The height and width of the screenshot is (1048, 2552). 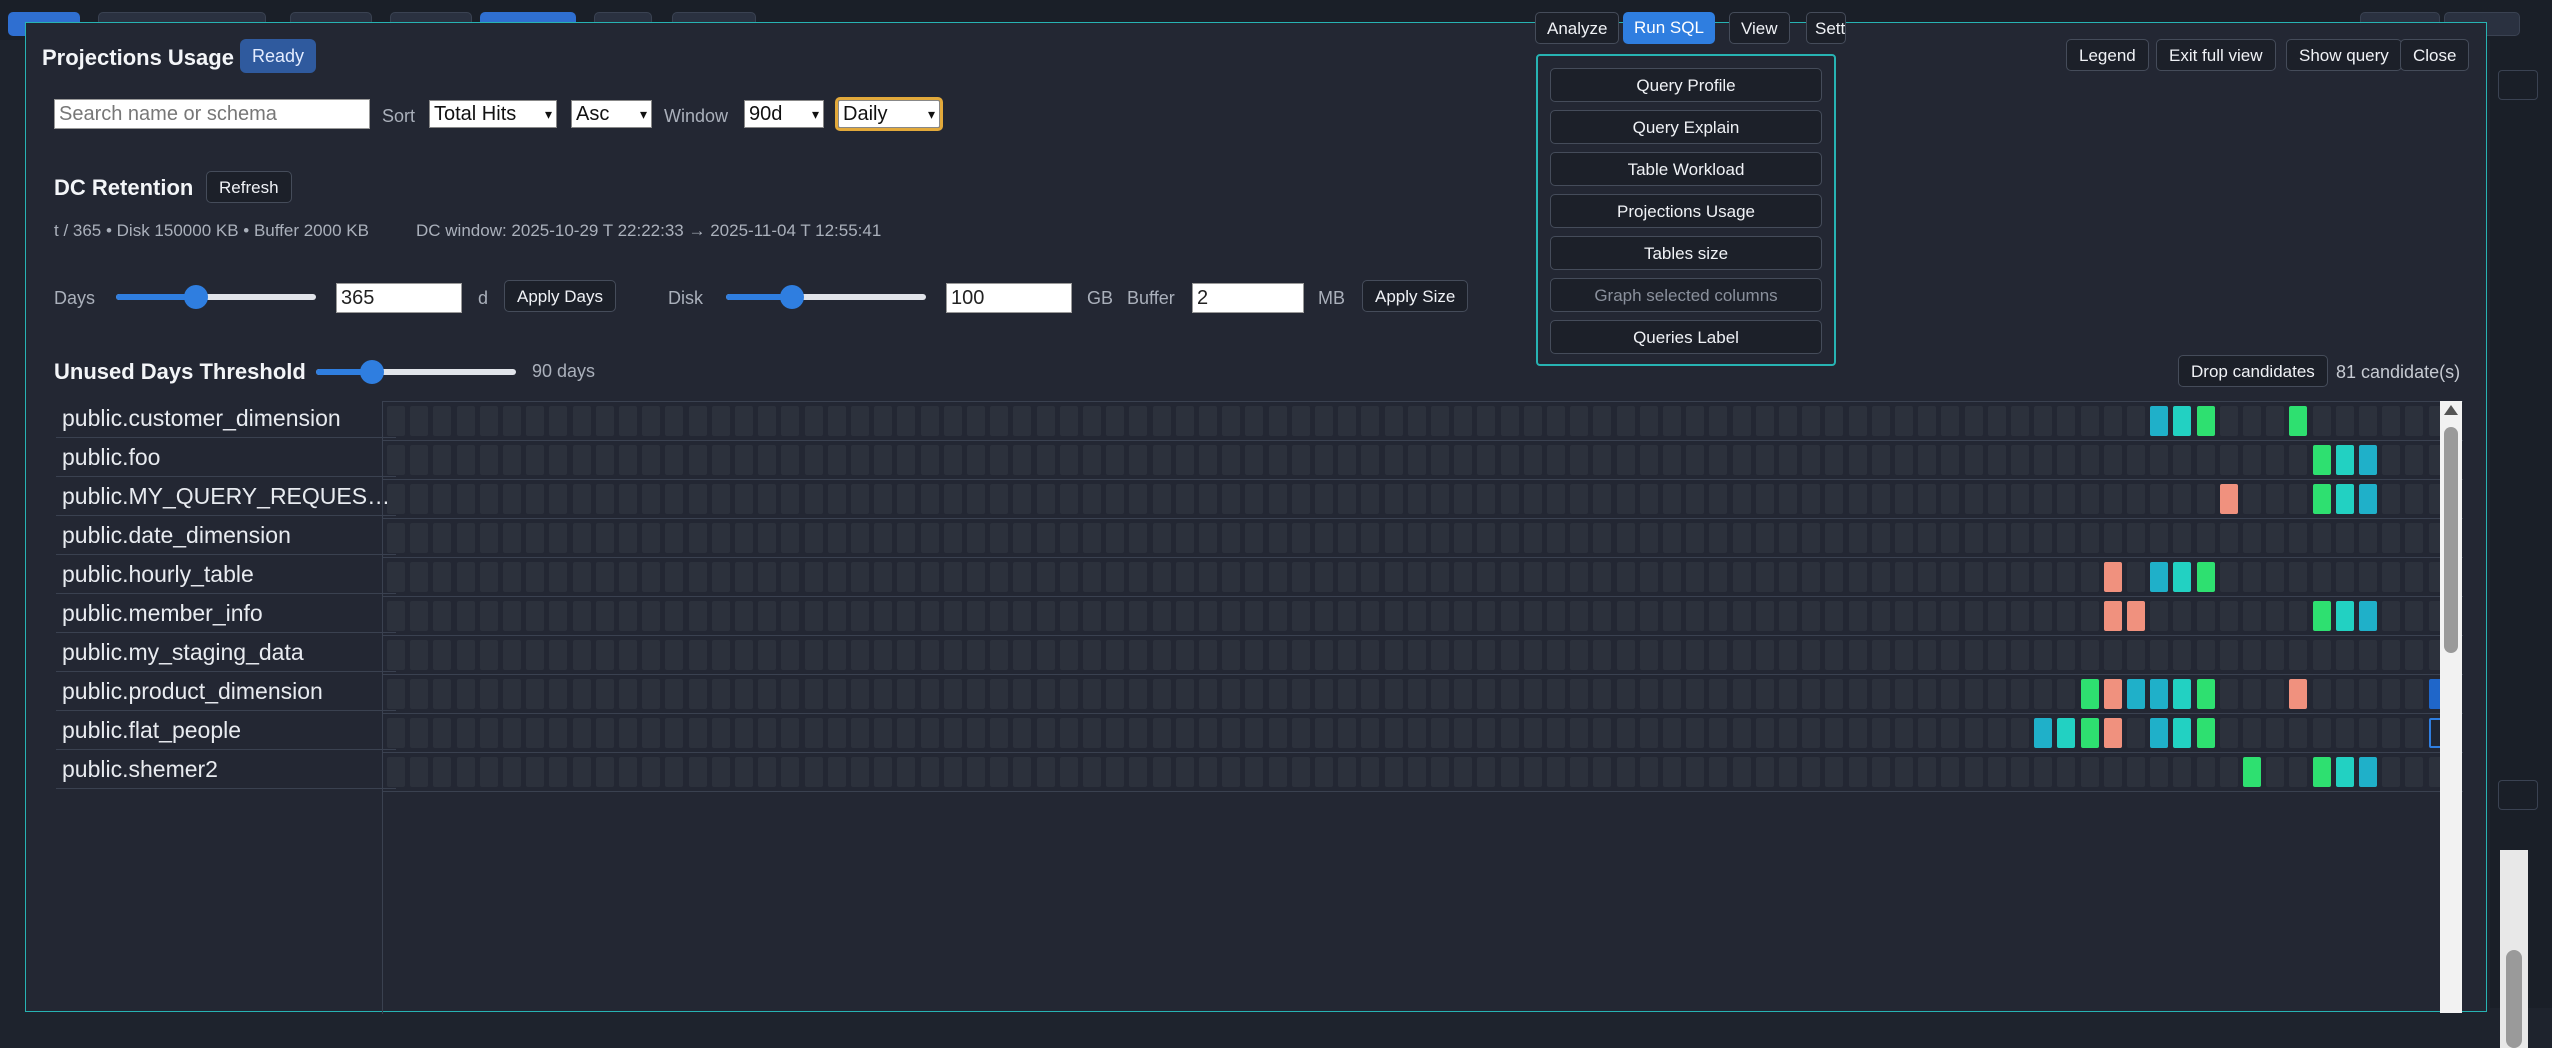 I want to click on buffer-input, so click(x=1248, y=298).